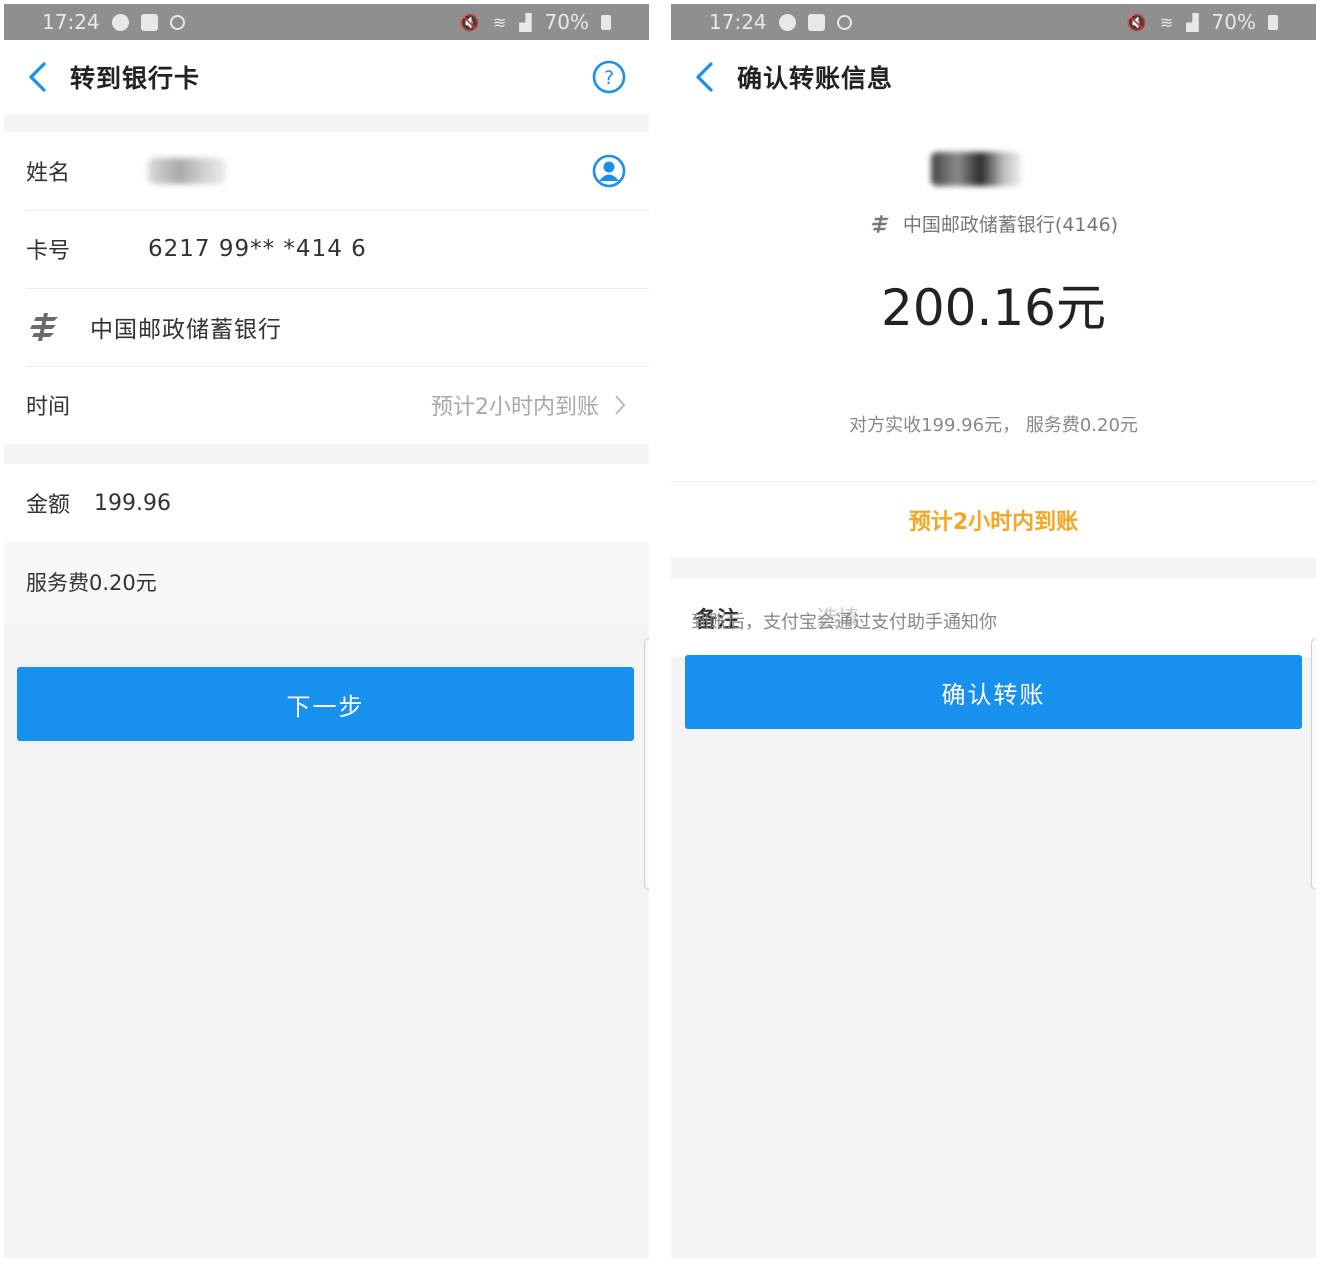 This screenshot has width=1322, height=1264. Describe the element at coordinates (48, 505) in the screenshot. I see `amount-label: 金额` at that location.